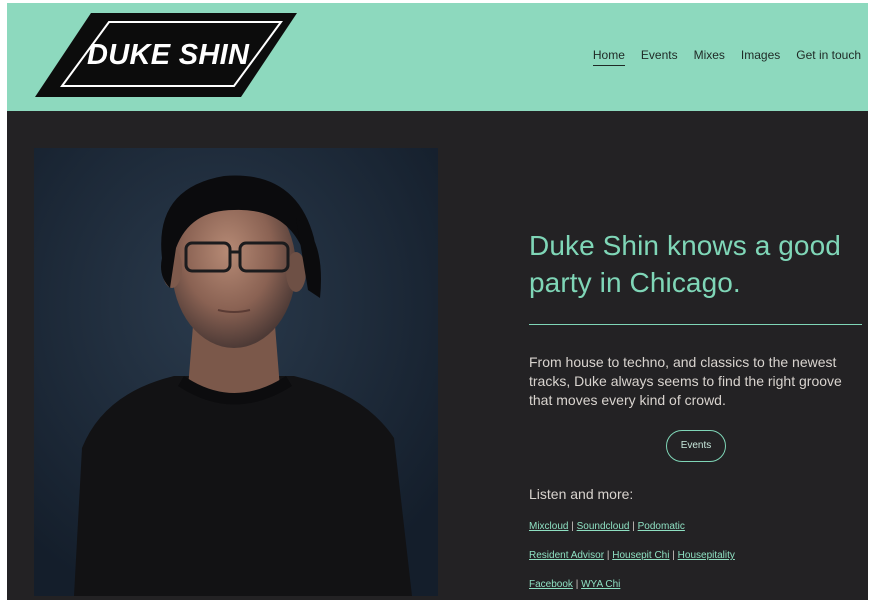 This screenshot has width=875, height=603. Describe the element at coordinates (566, 555) in the screenshot. I see `link-resident-advisor: Resident Advisor` at that location.